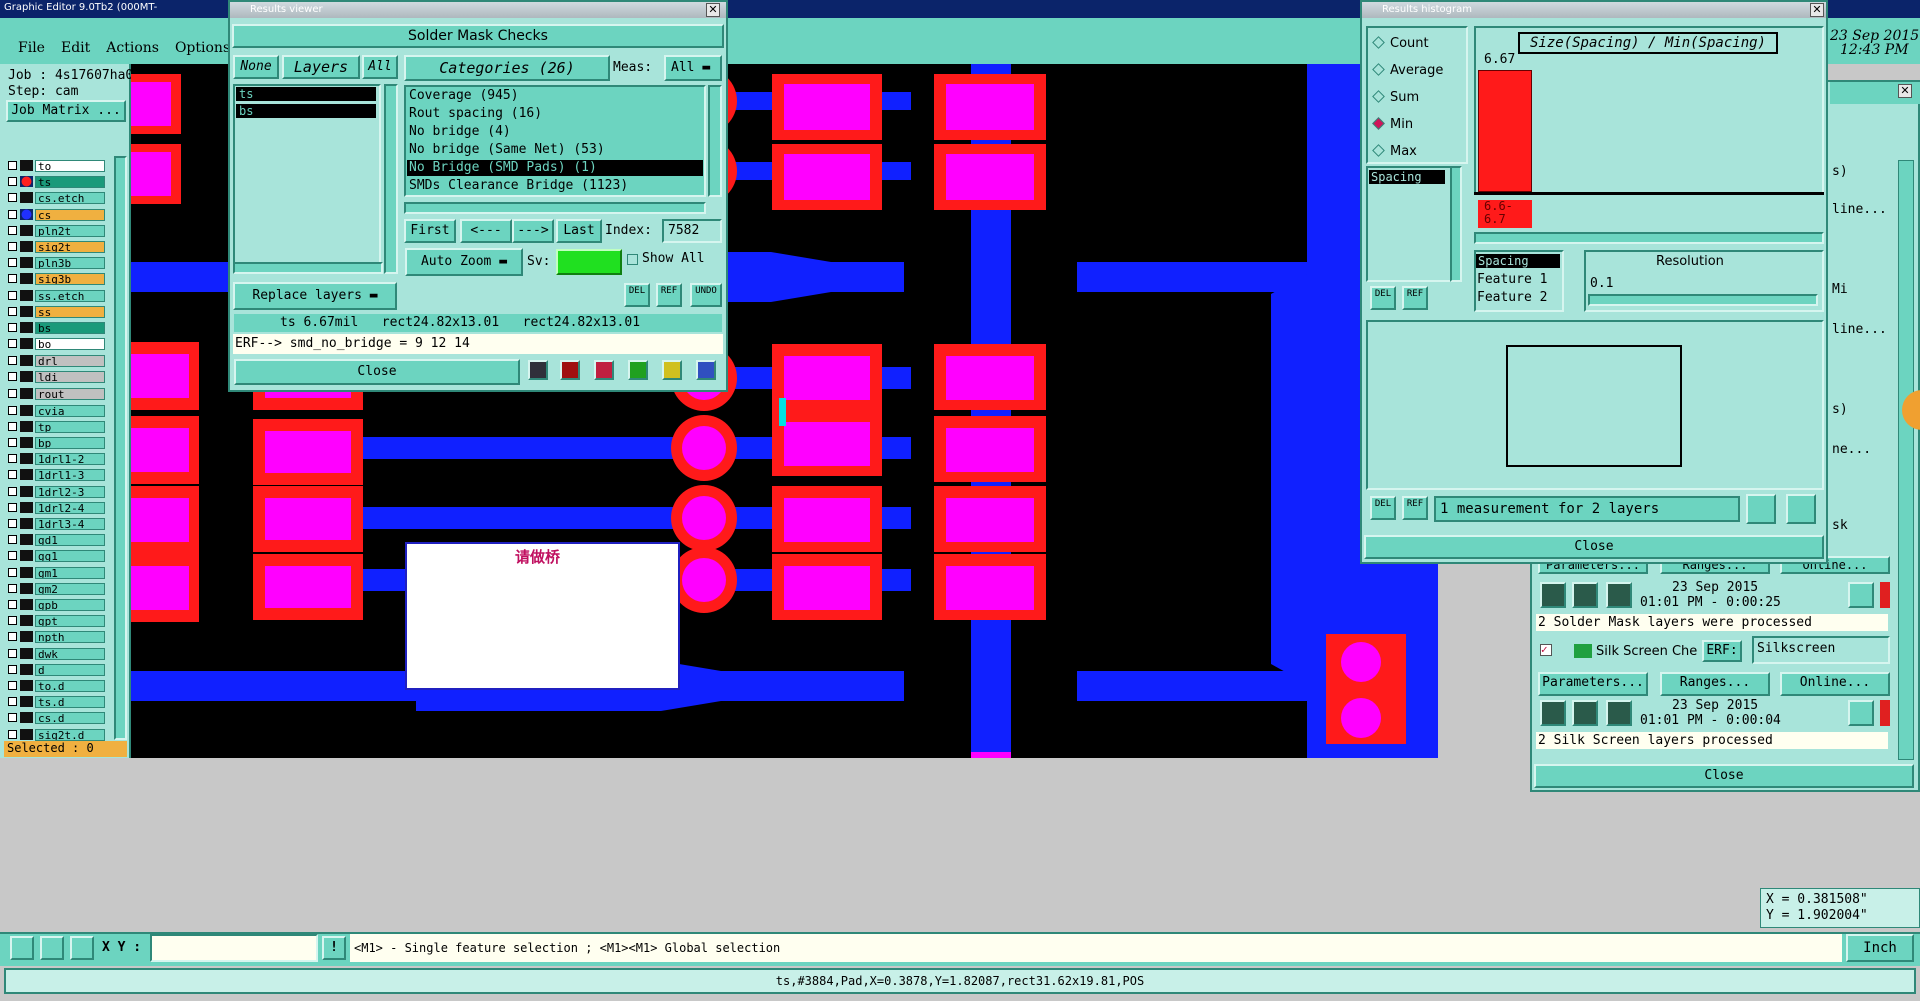 Image resolution: width=1920 pixels, height=1001 pixels. Describe the element at coordinates (31, 48) in the screenshot. I see `menu-file: File` at that location.